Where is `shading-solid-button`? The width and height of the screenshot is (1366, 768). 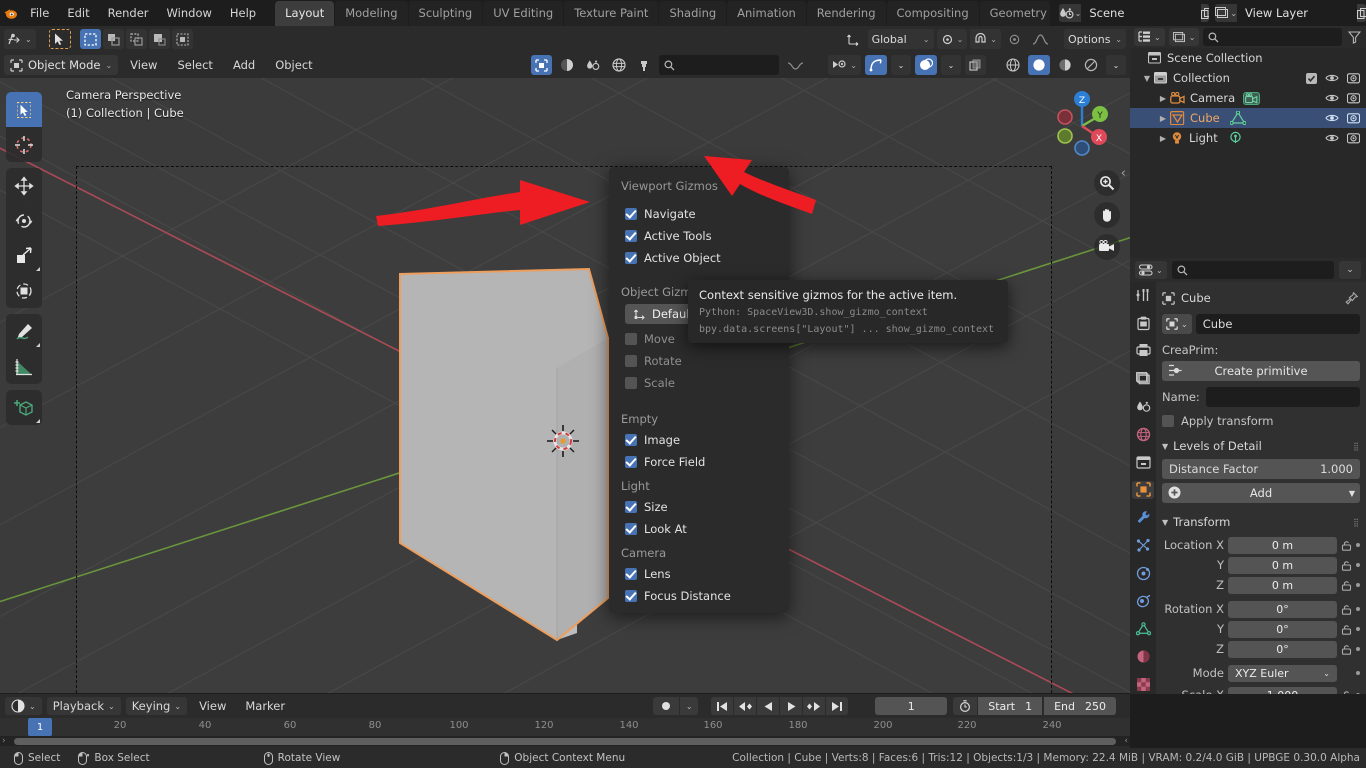 shading-solid-button is located at coordinates (1039, 65).